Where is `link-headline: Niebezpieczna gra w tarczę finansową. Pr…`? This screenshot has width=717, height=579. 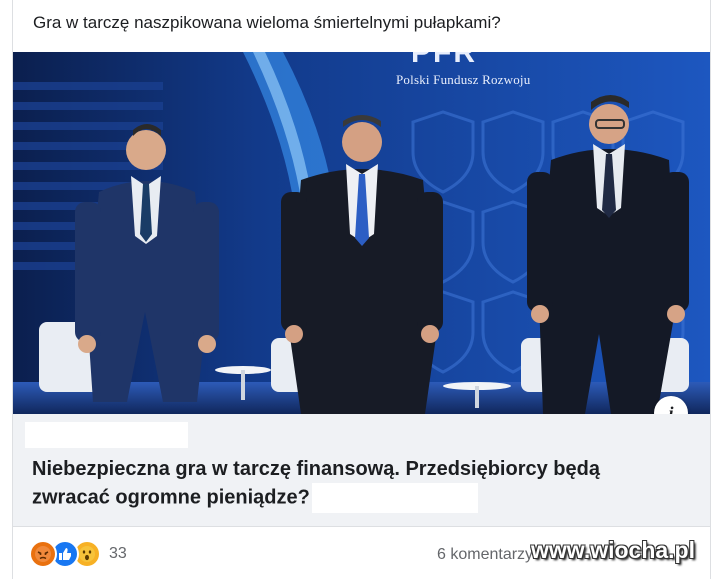 link-headline: Niebezpieczna gra w tarczę finansową. Pr… is located at coordinates (352, 484).